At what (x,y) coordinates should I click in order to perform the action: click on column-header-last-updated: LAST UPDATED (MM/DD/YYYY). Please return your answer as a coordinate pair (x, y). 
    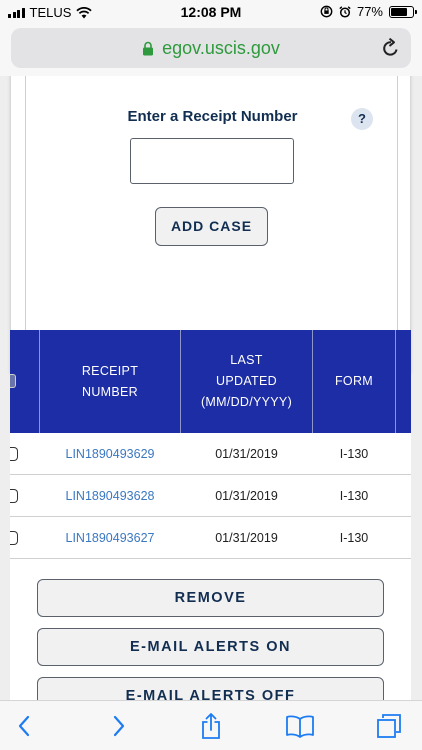
    Looking at the image, I should click on (246, 381).